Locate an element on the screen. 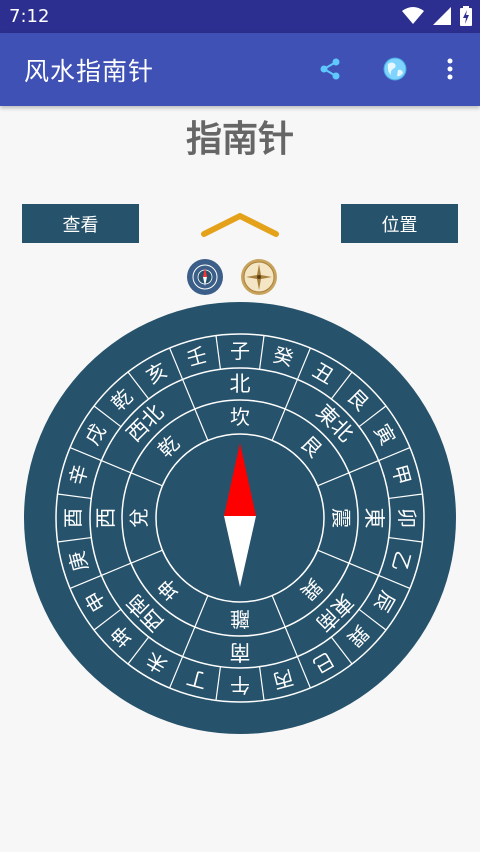  globe-button is located at coordinates (395, 69).